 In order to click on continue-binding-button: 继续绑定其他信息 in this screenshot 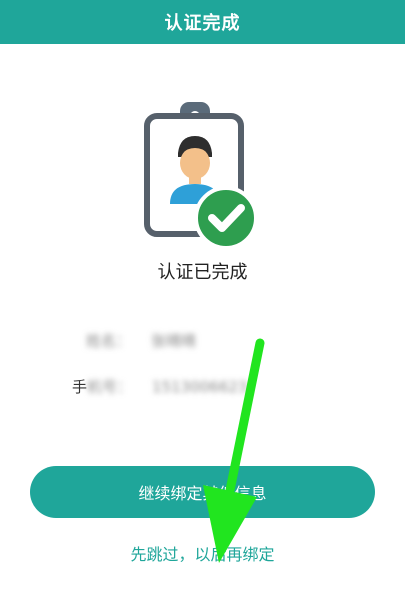, I will do `click(202, 492)`.